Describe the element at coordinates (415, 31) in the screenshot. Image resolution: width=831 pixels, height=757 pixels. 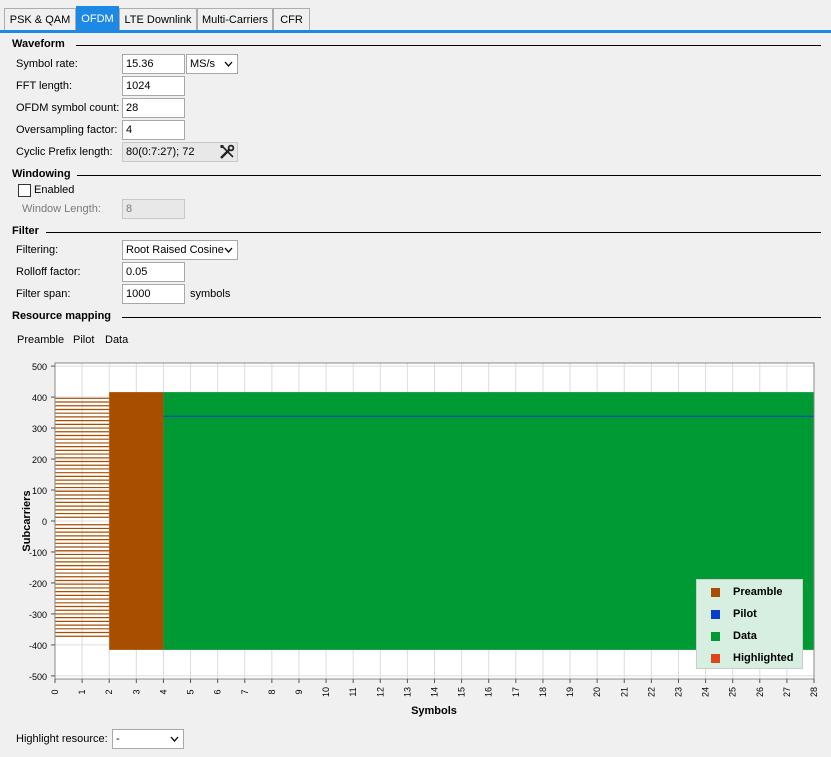
I see `tab-panel-border` at that location.